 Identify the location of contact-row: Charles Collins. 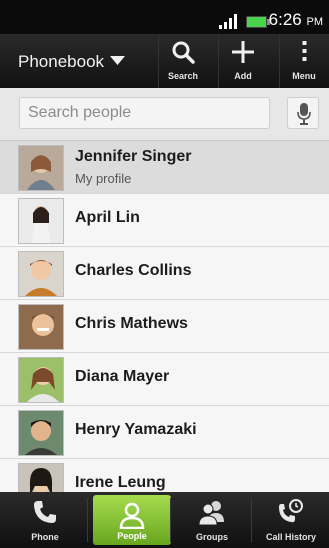
(164, 273).